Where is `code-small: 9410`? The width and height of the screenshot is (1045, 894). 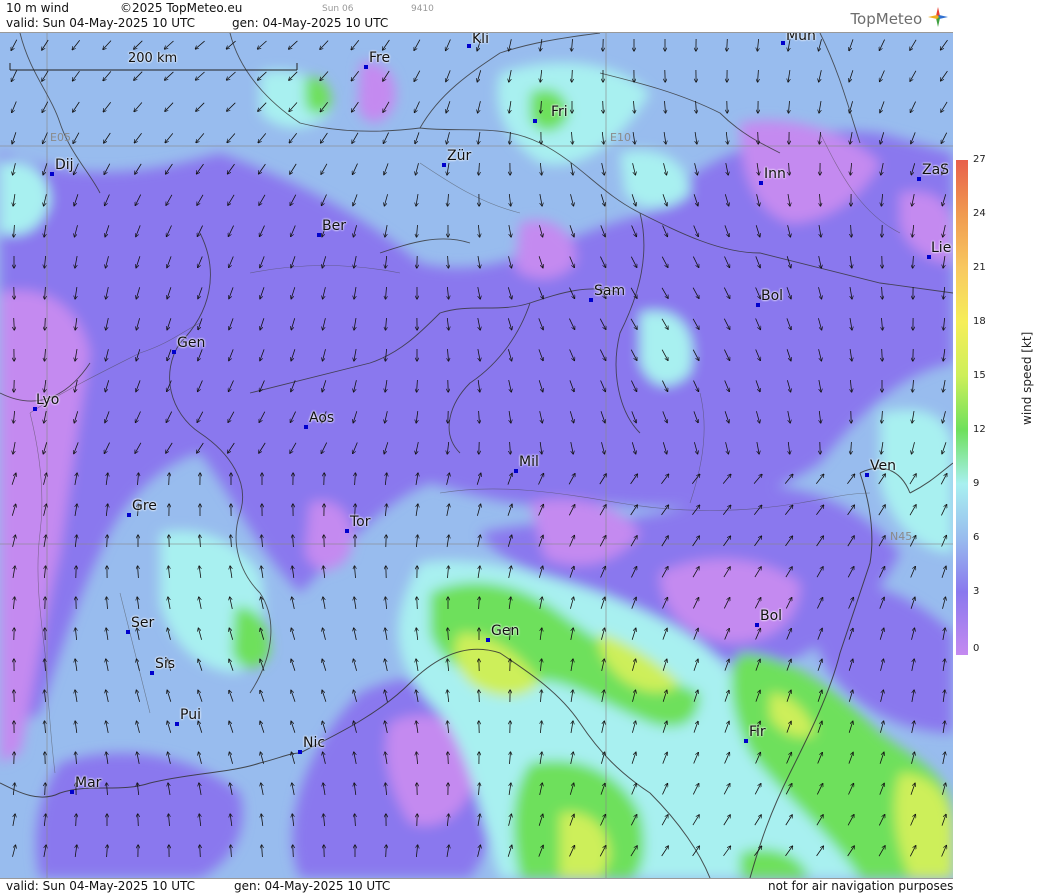 code-small: 9410 is located at coordinates (422, 9).